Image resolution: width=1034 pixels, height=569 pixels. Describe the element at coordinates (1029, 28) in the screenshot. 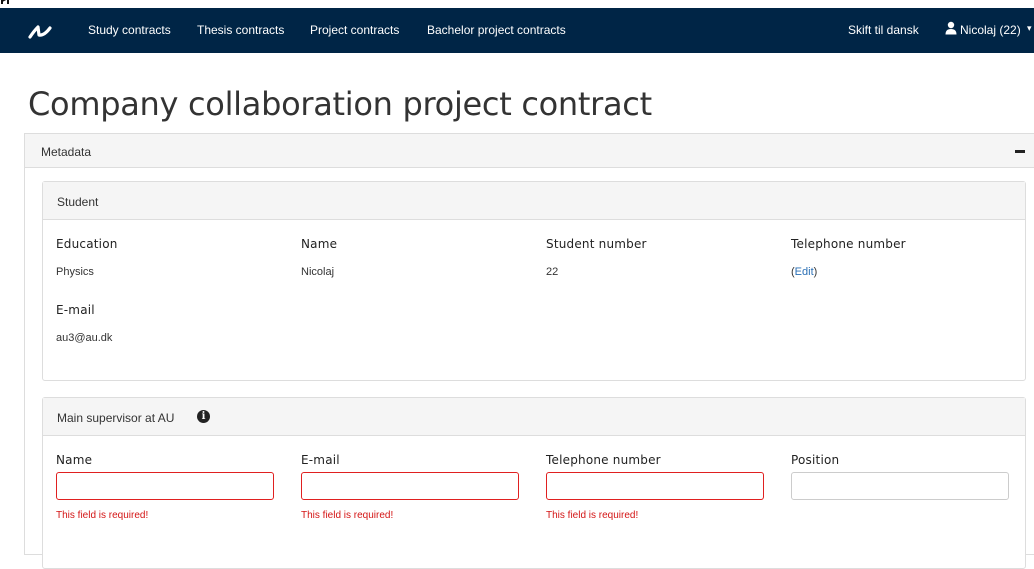

I see `chevron-down-icon: ▾` at that location.